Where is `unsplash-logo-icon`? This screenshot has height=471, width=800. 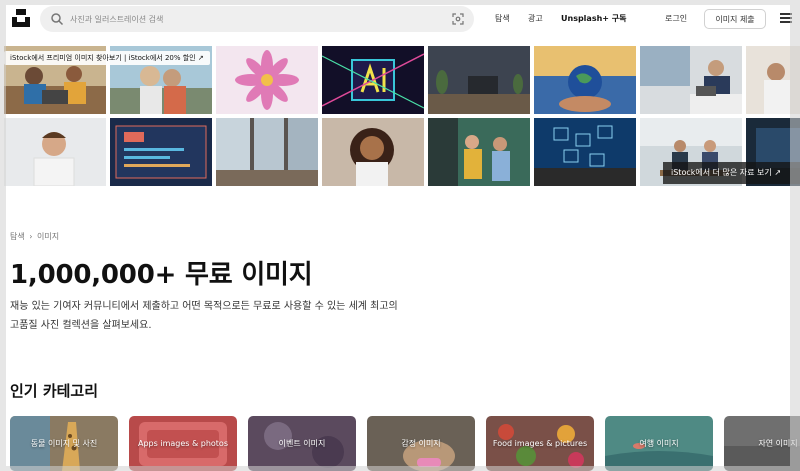
unsplash-logo-icon is located at coordinates (21, 18).